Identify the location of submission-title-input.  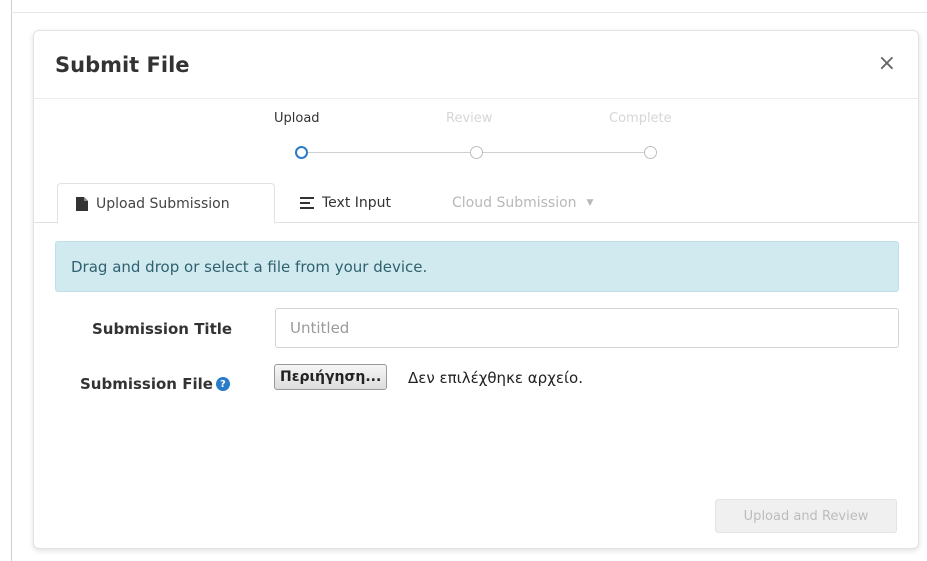
(587, 328).